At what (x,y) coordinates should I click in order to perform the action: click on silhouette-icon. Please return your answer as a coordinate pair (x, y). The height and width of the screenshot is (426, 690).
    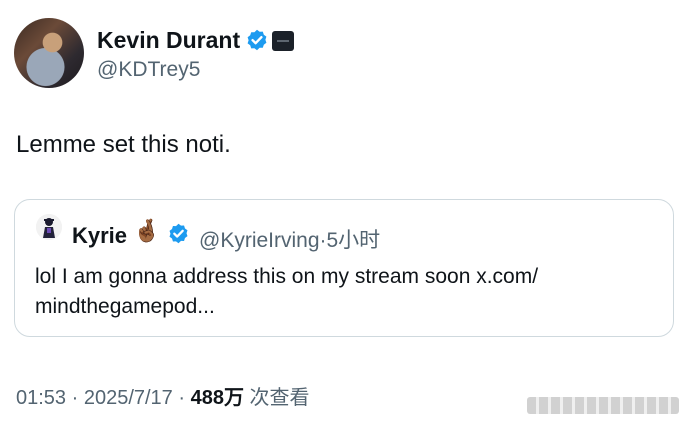
    Looking at the image, I should click on (49, 227).